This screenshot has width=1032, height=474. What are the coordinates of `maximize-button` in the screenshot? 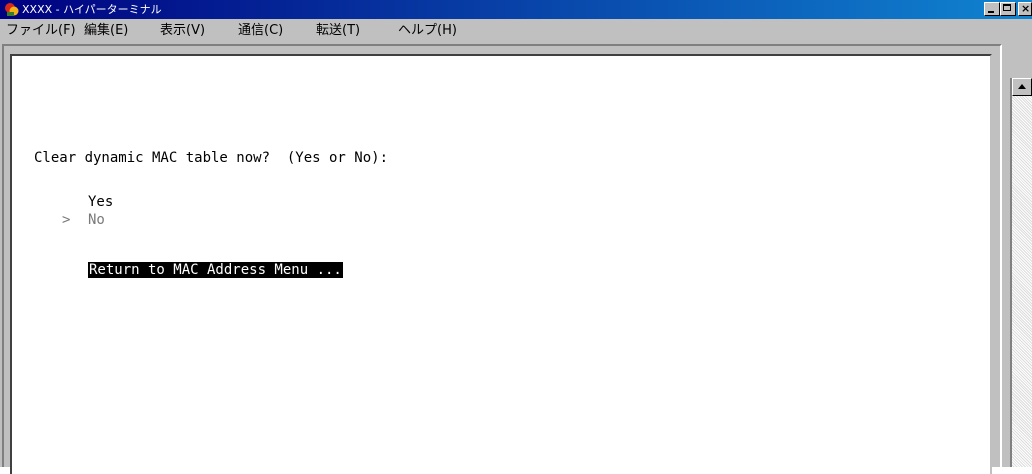 It's located at (1008, 9).